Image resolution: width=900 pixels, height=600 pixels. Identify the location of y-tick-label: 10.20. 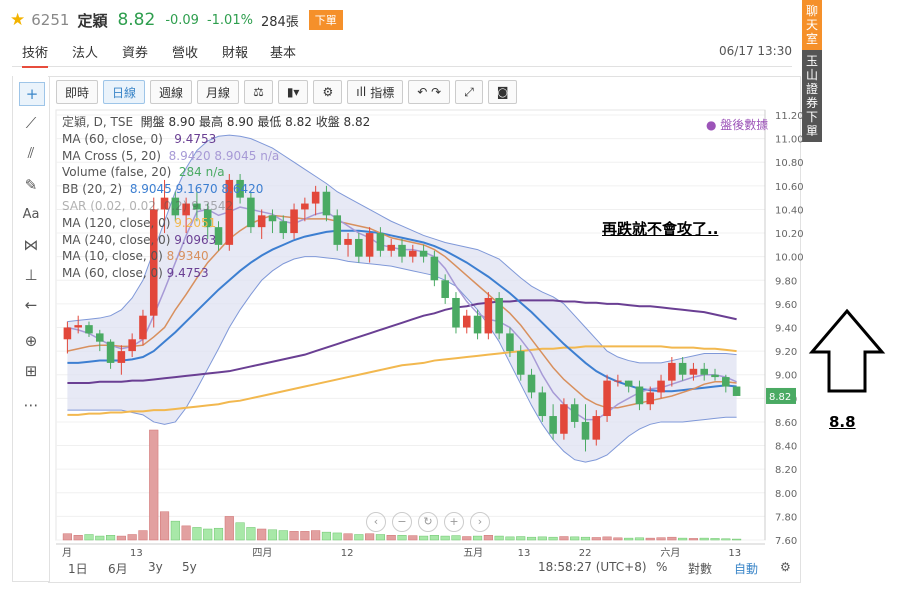
(789, 234).